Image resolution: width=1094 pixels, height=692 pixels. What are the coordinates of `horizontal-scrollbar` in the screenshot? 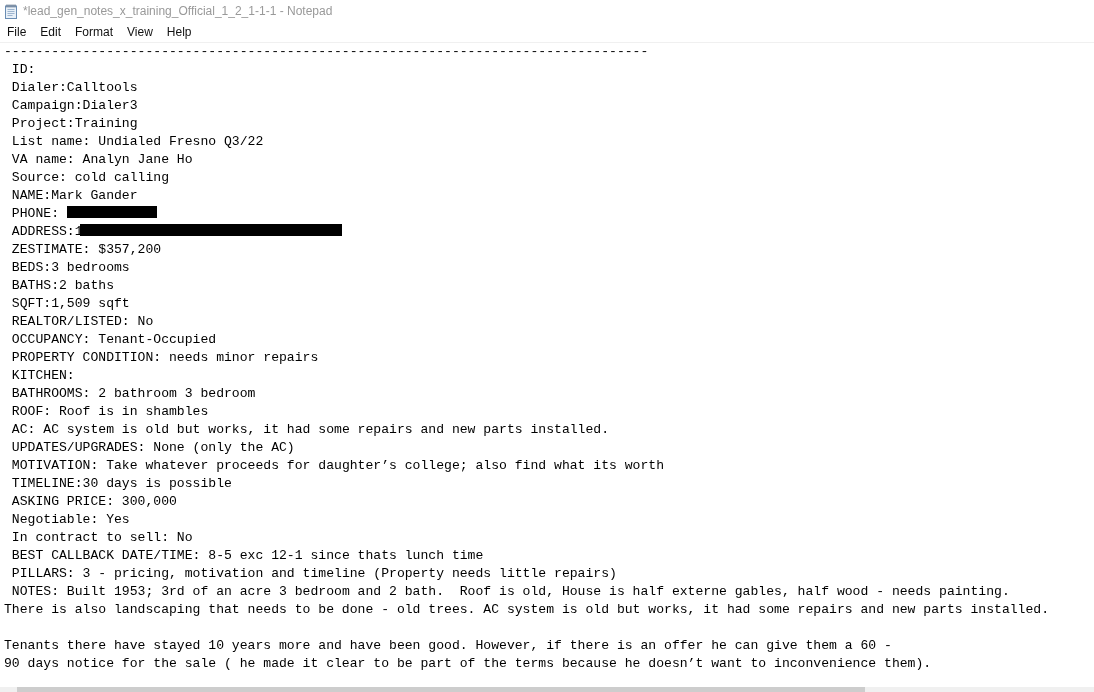 It's located at (547, 689).